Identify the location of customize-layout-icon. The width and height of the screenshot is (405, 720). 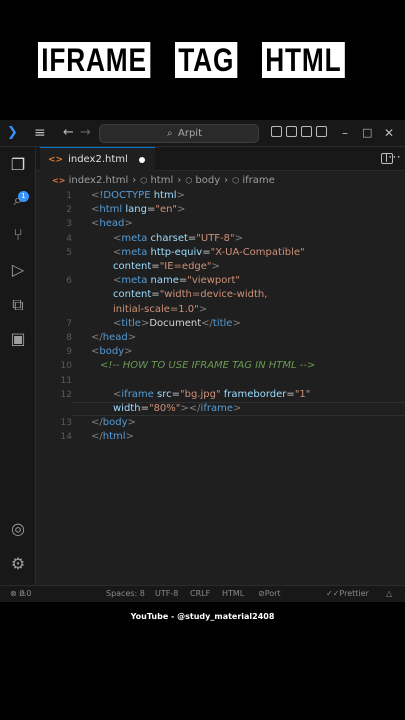
(321, 131).